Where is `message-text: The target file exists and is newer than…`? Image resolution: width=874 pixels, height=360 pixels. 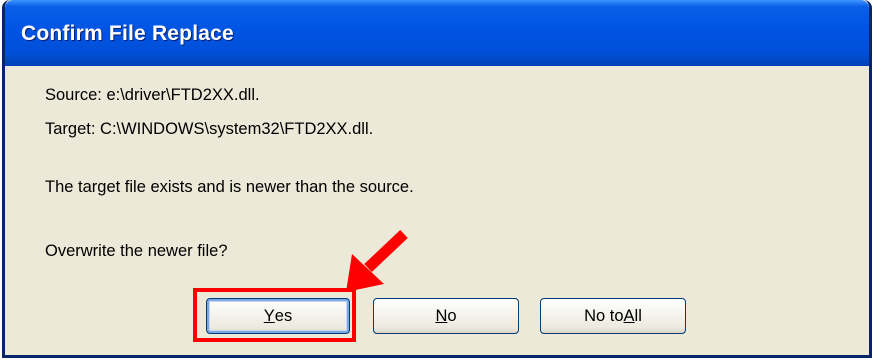
message-text: The target file exists and is newer than… is located at coordinates (229, 187).